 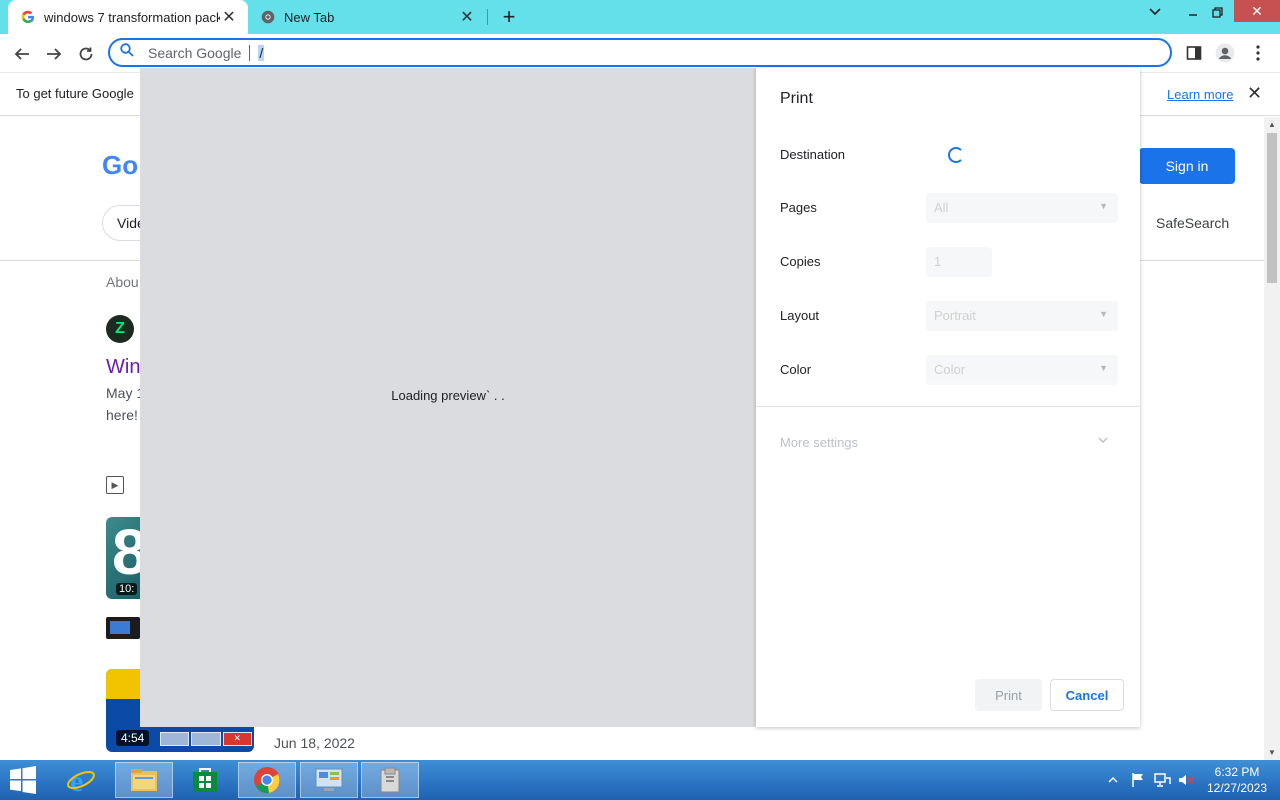 I want to click on video-play-icon: ▶, so click(x=115, y=485).